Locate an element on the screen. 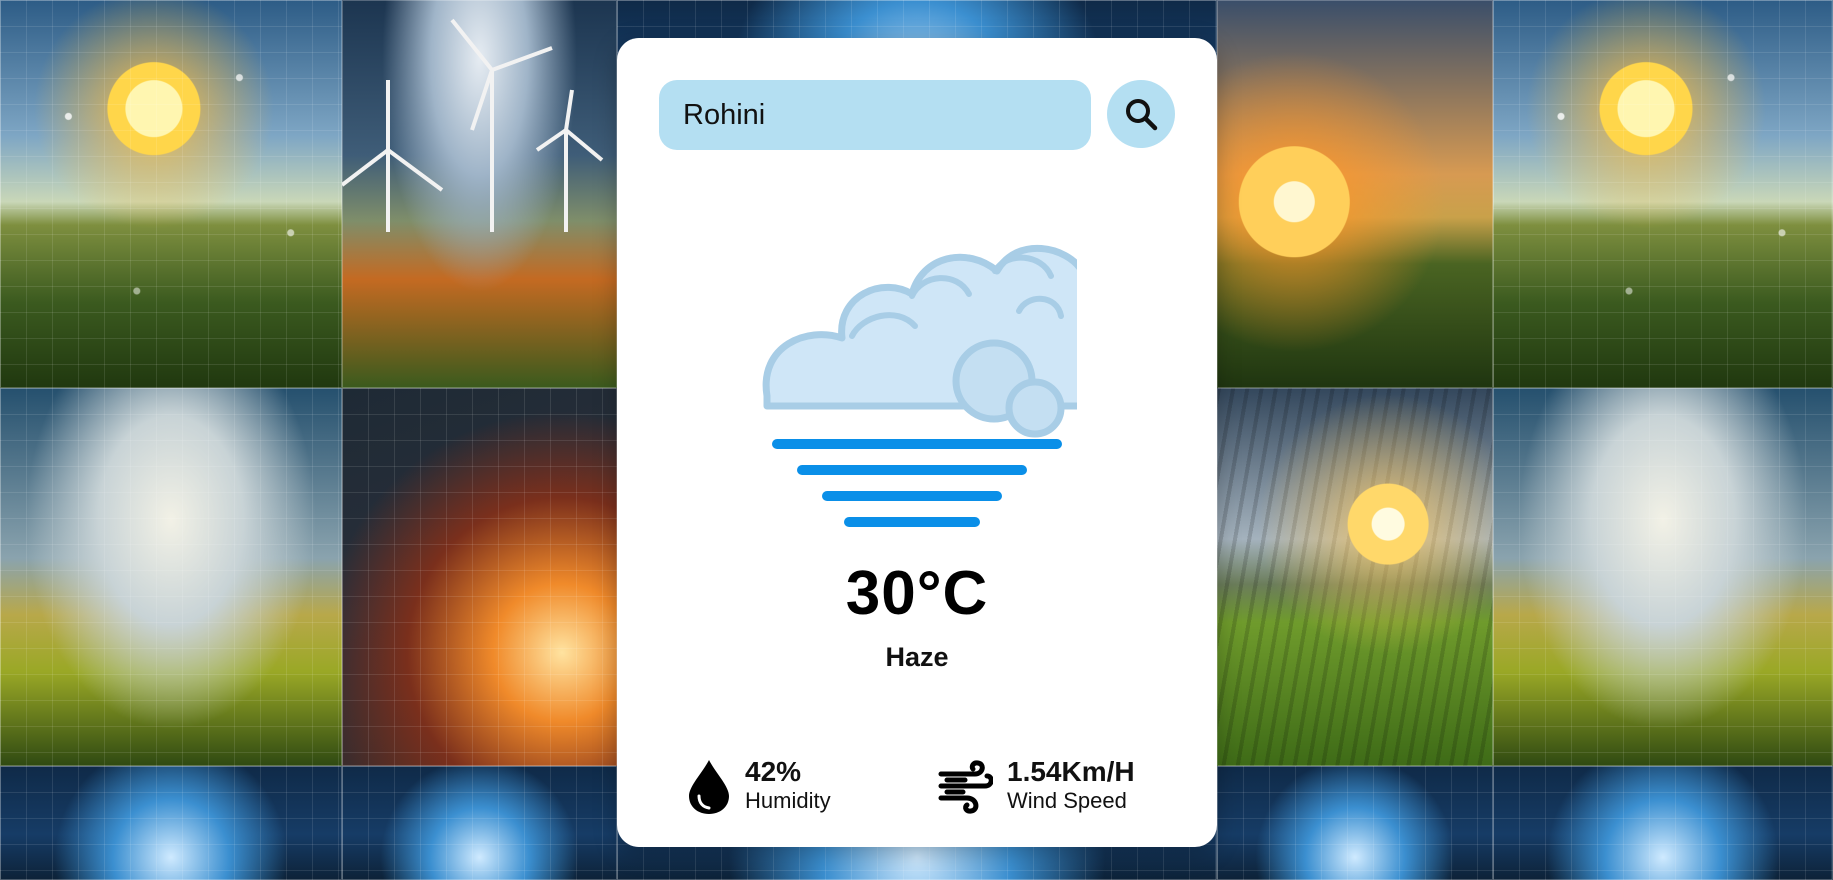 This screenshot has width=1833, height=880. search-bar is located at coordinates (917, 115).